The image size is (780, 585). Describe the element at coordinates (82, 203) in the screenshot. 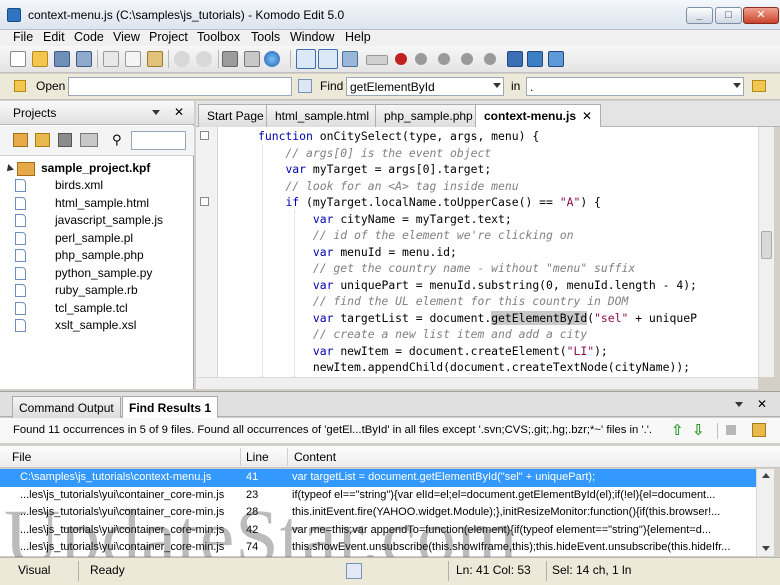

I see `project-file-item: html_sample.html` at that location.